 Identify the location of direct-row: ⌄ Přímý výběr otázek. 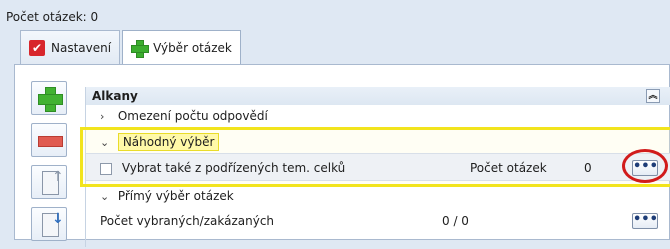
(378, 196).